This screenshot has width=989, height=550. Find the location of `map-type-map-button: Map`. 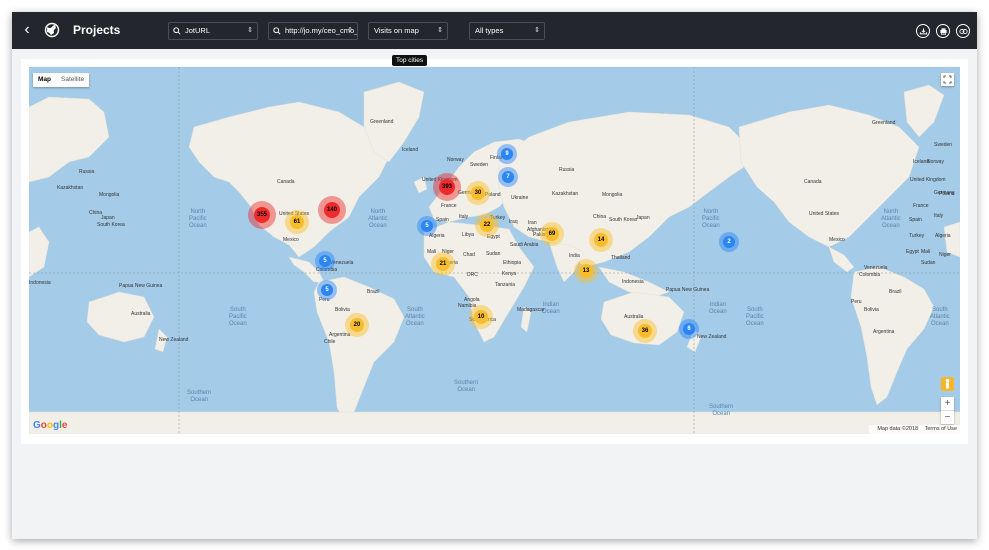

map-type-map-button: Map is located at coordinates (44, 80).